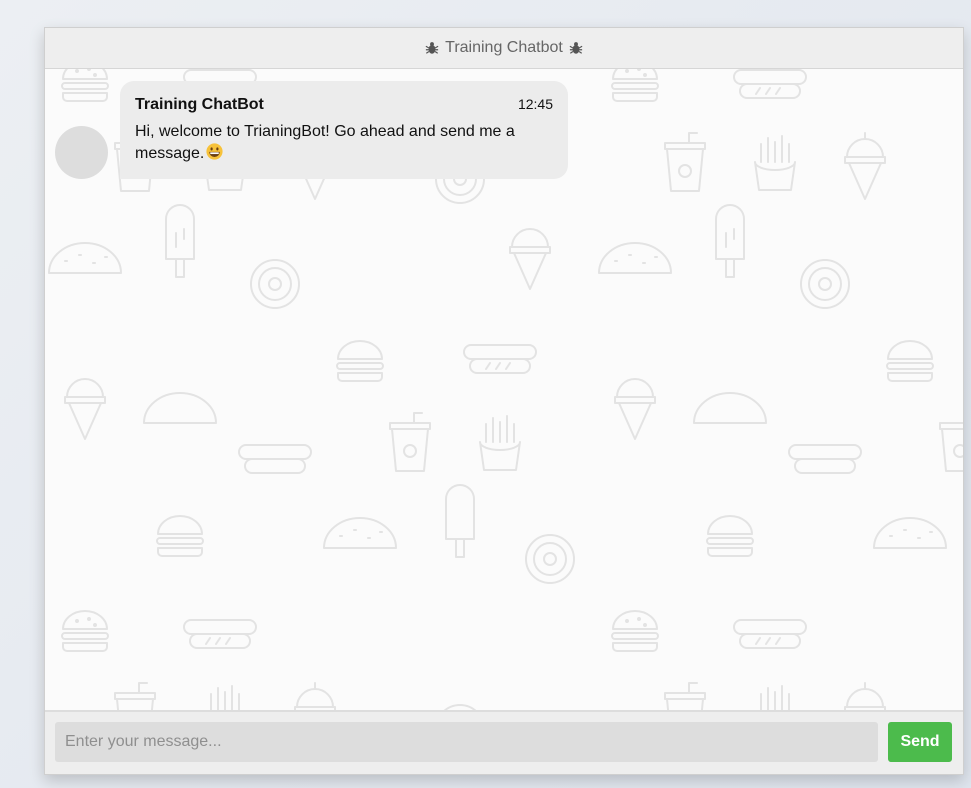  What do you see at coordinates (81, 152) in the screenshot?
I see `avatar` at bounding box center [81, 152].